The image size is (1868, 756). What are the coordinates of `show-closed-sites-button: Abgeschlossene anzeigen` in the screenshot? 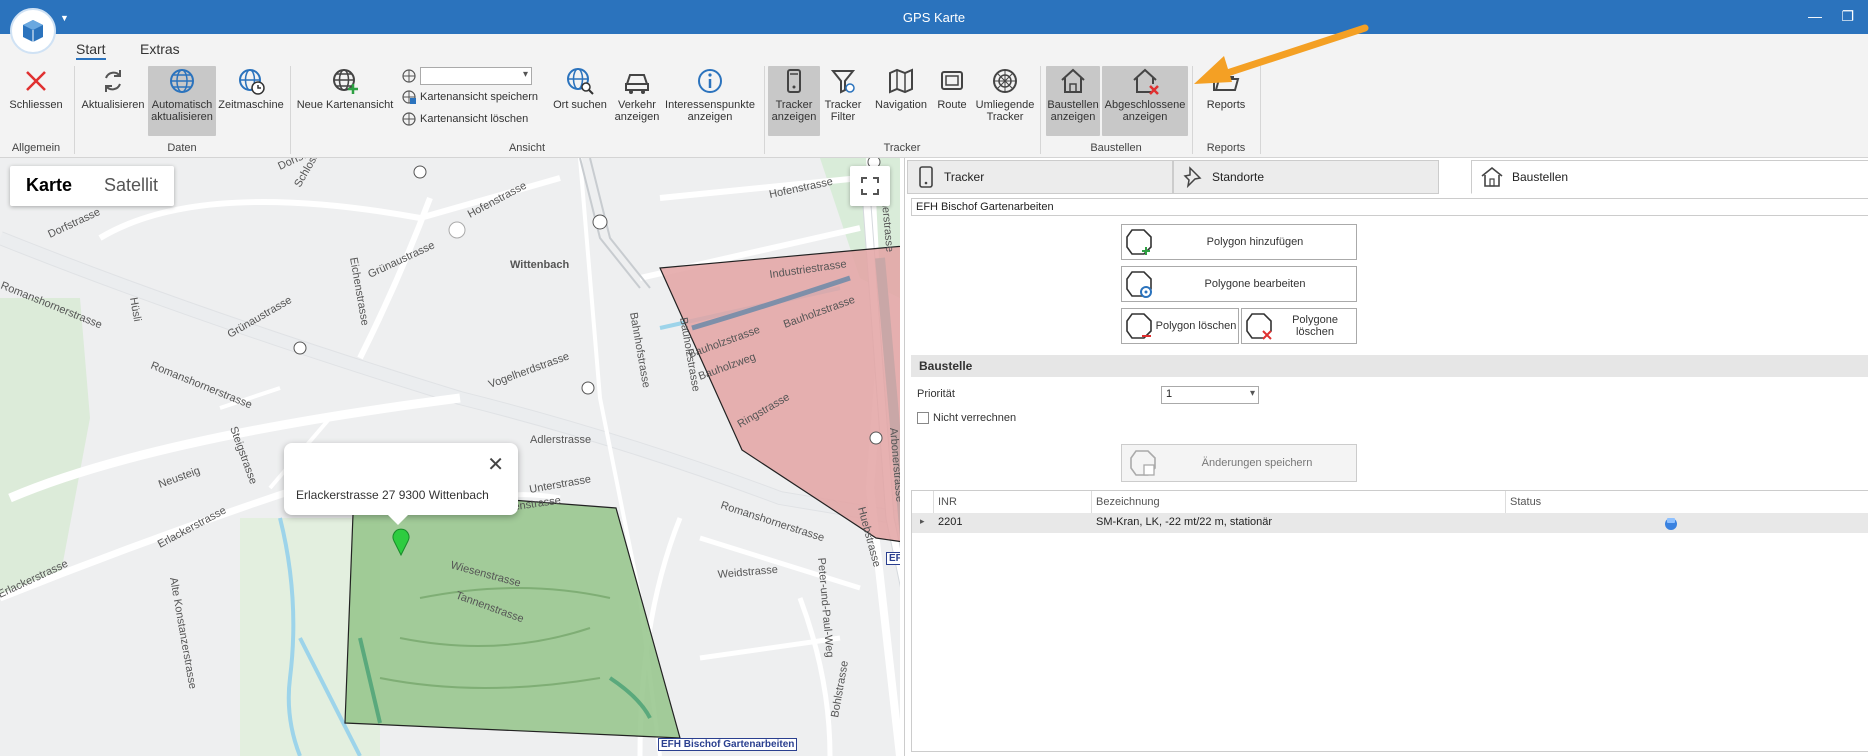 It's located at (1145, 101).